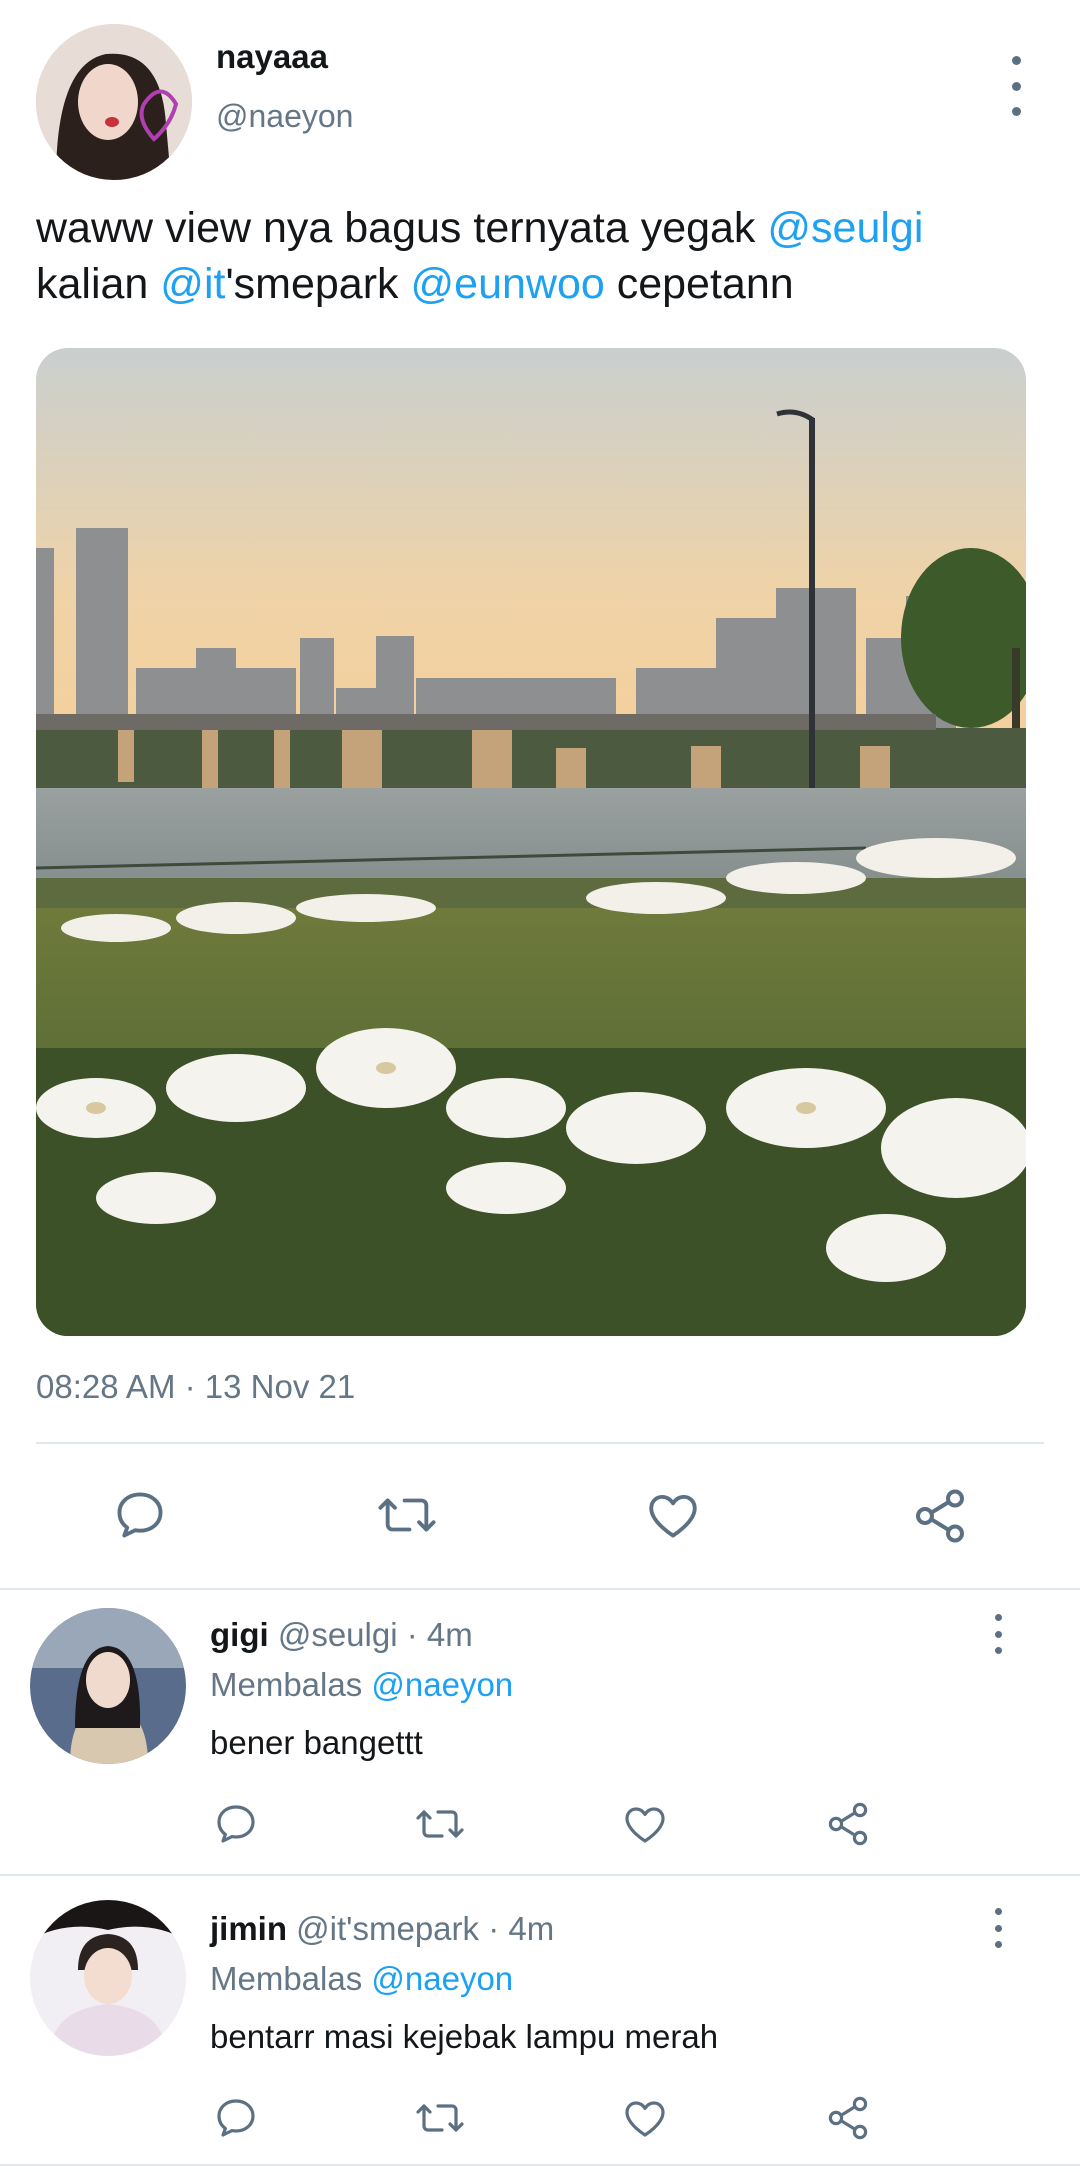 The height and width of the screenshot is (2172, 1080). Describe the element at coordinates (402, 228) in the screenshot. I see `tweet-text-part: waww view nya bagus ternyata yegak` at that location.